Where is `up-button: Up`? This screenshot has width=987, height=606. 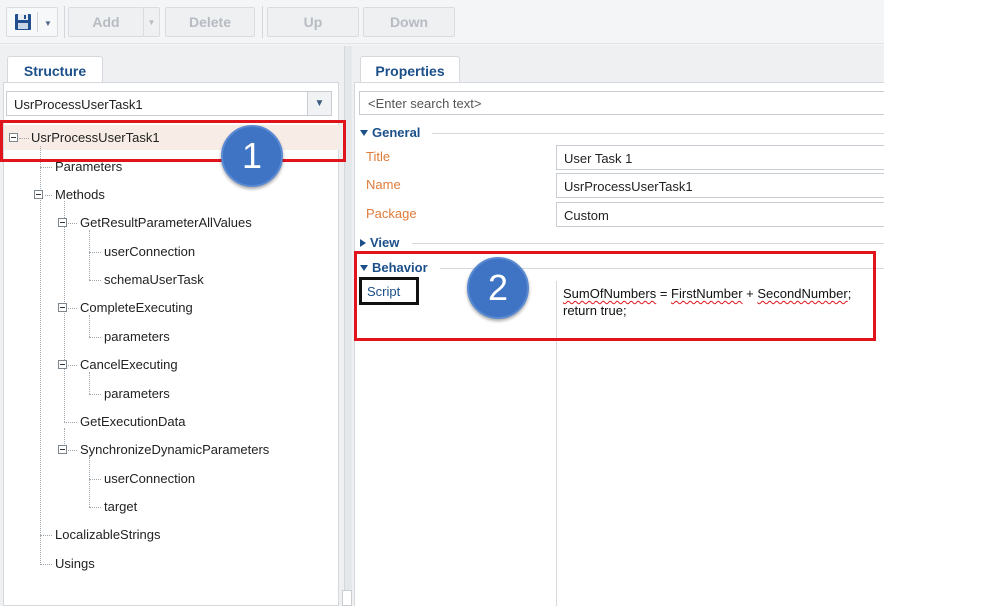 up-button: Up is located at coordinates (313, 22).